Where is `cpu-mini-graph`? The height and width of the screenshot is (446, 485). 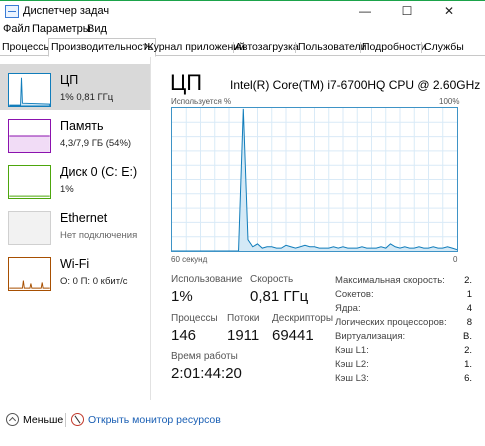
cpu-mini-graph is located at coordinates (29, 90).